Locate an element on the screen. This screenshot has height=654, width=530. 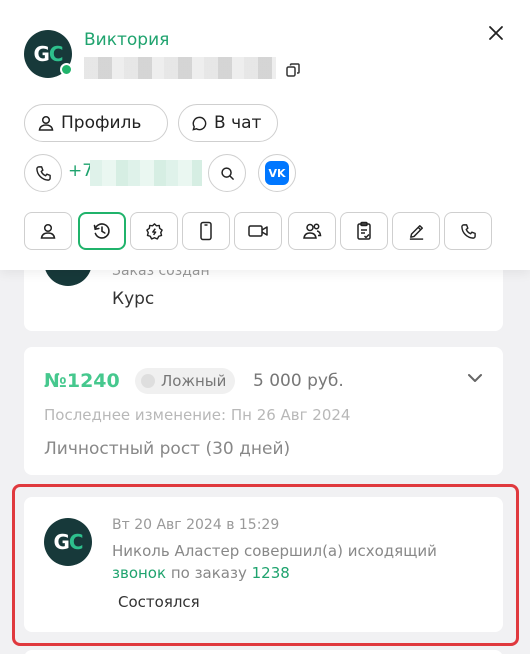
tab-calls is located at coordinates (468, 231).